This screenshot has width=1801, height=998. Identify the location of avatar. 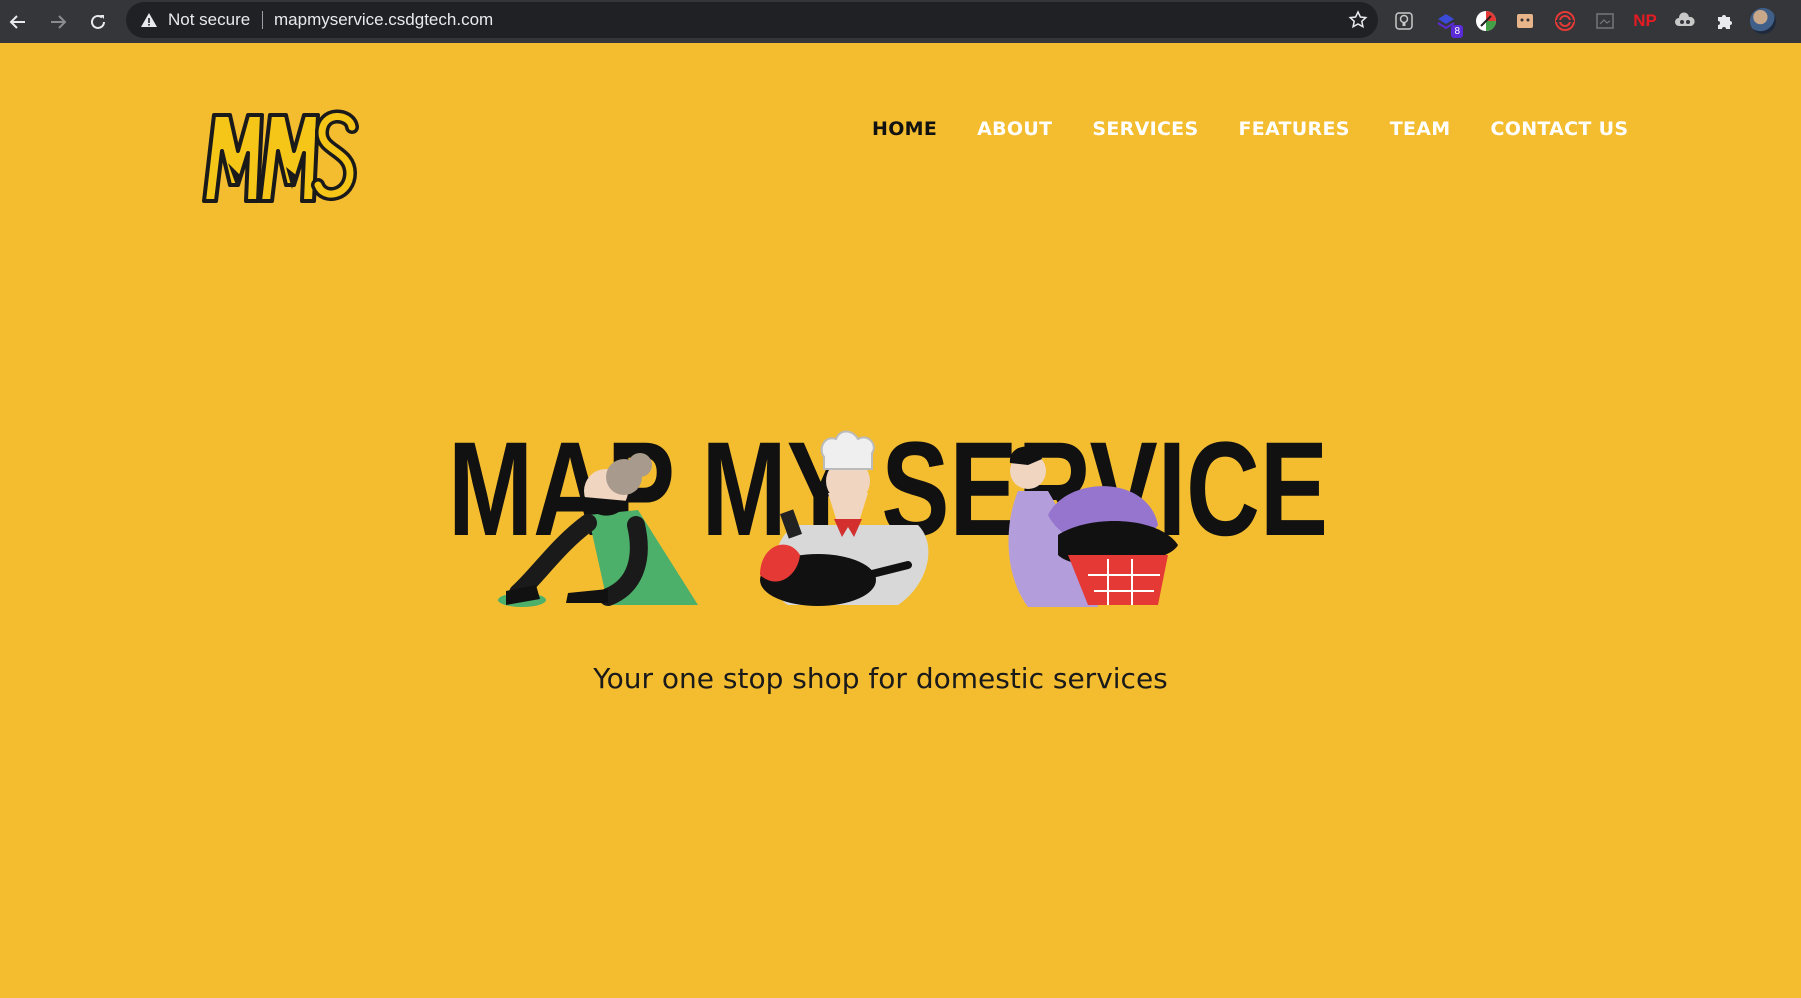
(1763, 21).